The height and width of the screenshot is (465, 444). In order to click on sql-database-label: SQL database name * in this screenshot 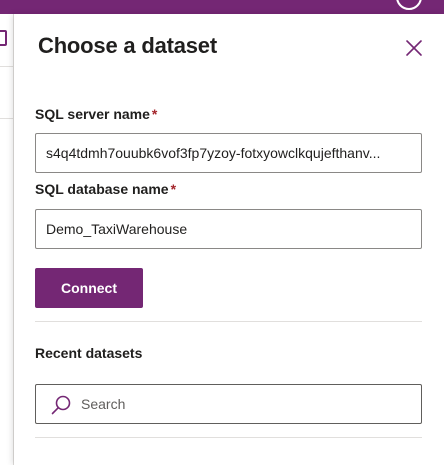, I will do `click(105, 189)`.